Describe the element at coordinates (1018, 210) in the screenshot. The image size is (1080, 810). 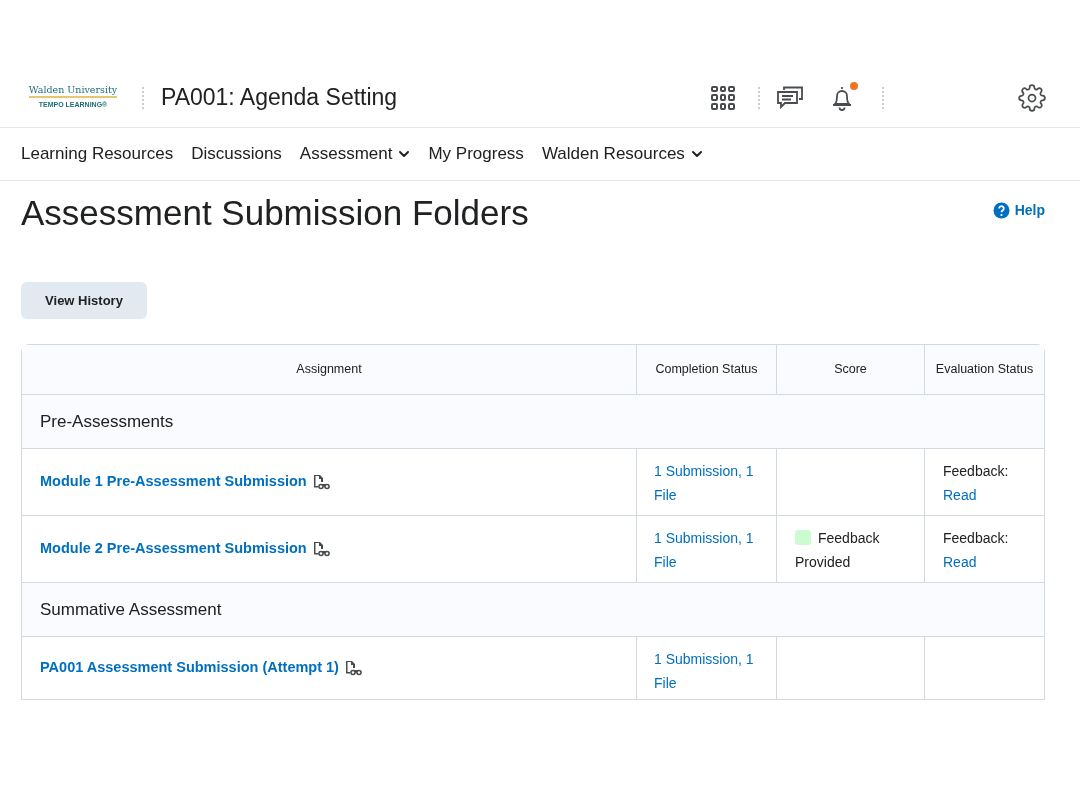
I see `help-link: Help` at that location.